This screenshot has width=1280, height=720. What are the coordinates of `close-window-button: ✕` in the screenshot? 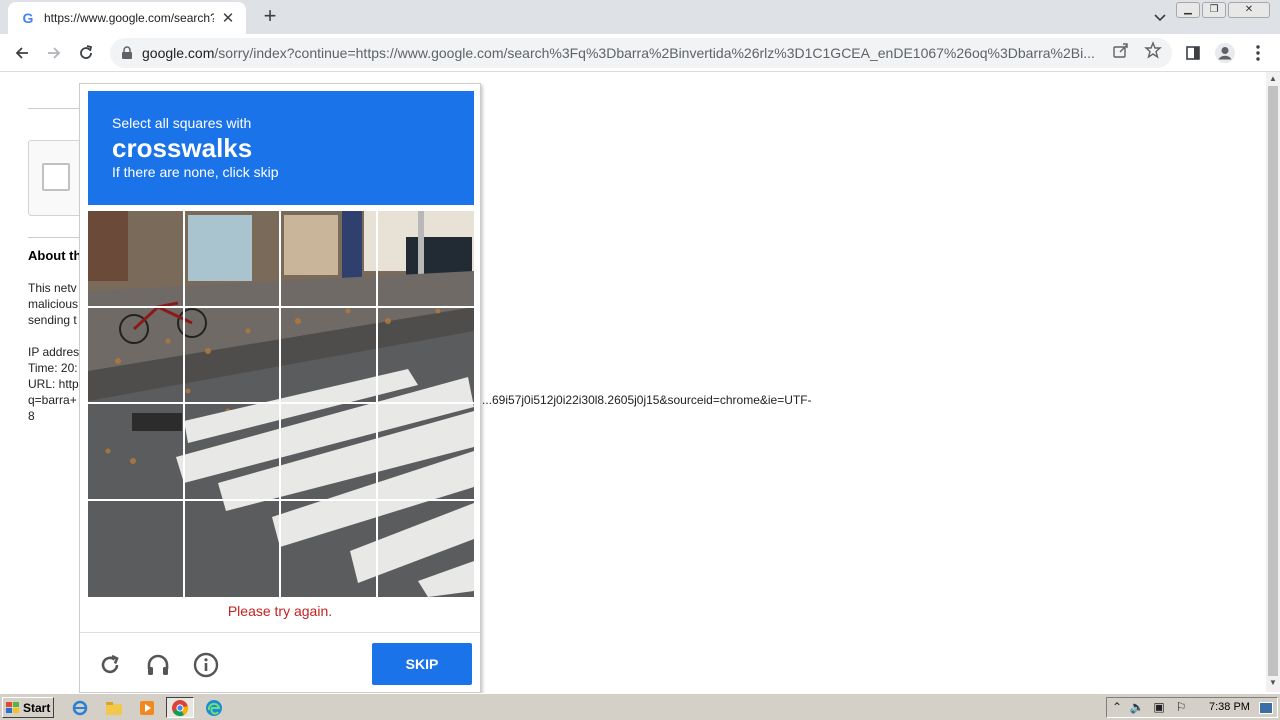 It's located at (1249, 10).